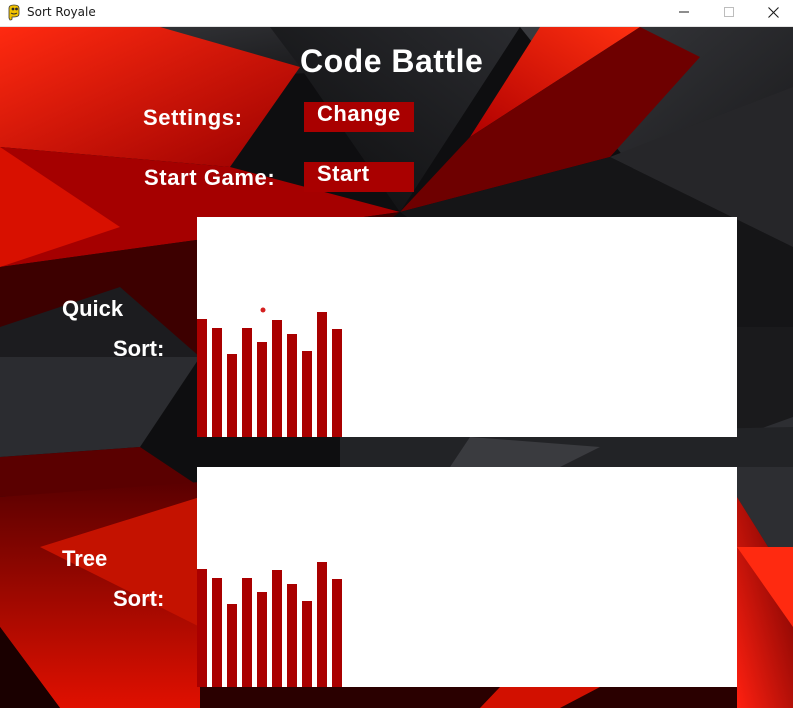  Describe the element at coordinates (396, 13) in the screenshot. I see `window-title-bar: Sort Royale` at that location.